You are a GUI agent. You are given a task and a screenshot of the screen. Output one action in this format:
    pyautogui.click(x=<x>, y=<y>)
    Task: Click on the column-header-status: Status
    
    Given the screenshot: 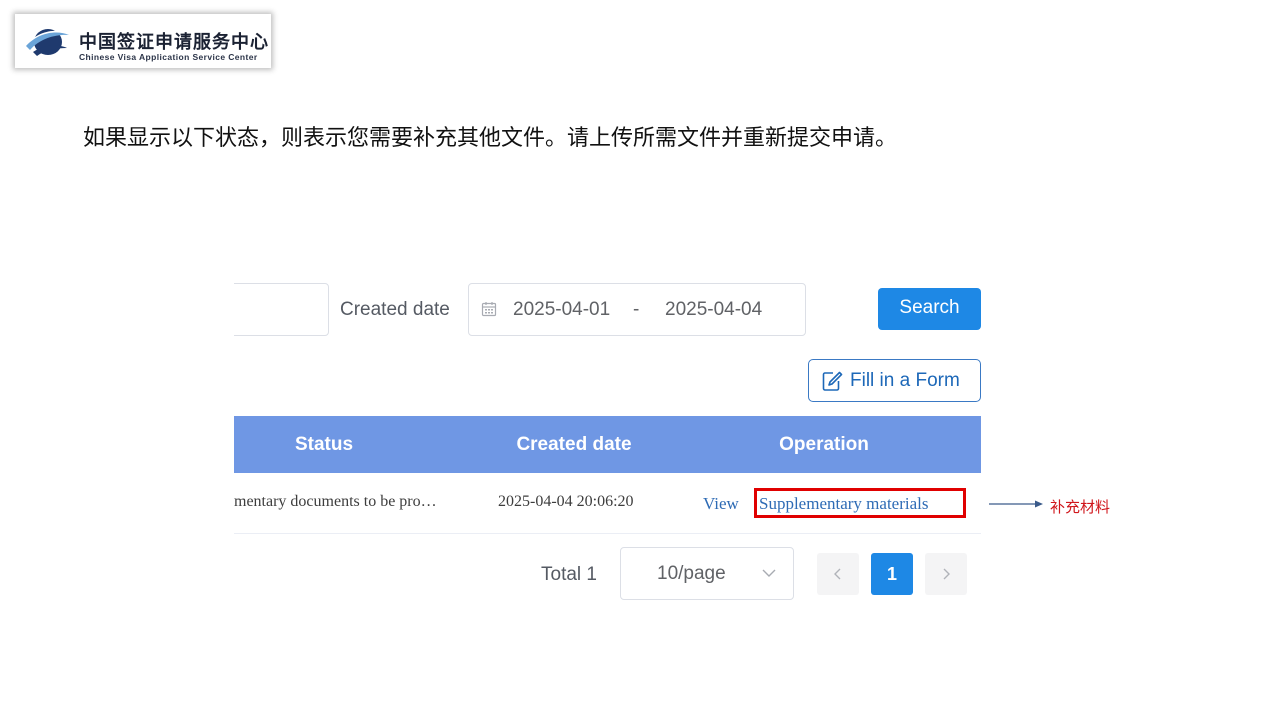 What is the action you would take?
    pyautogui.click(x=324, y=444)
    